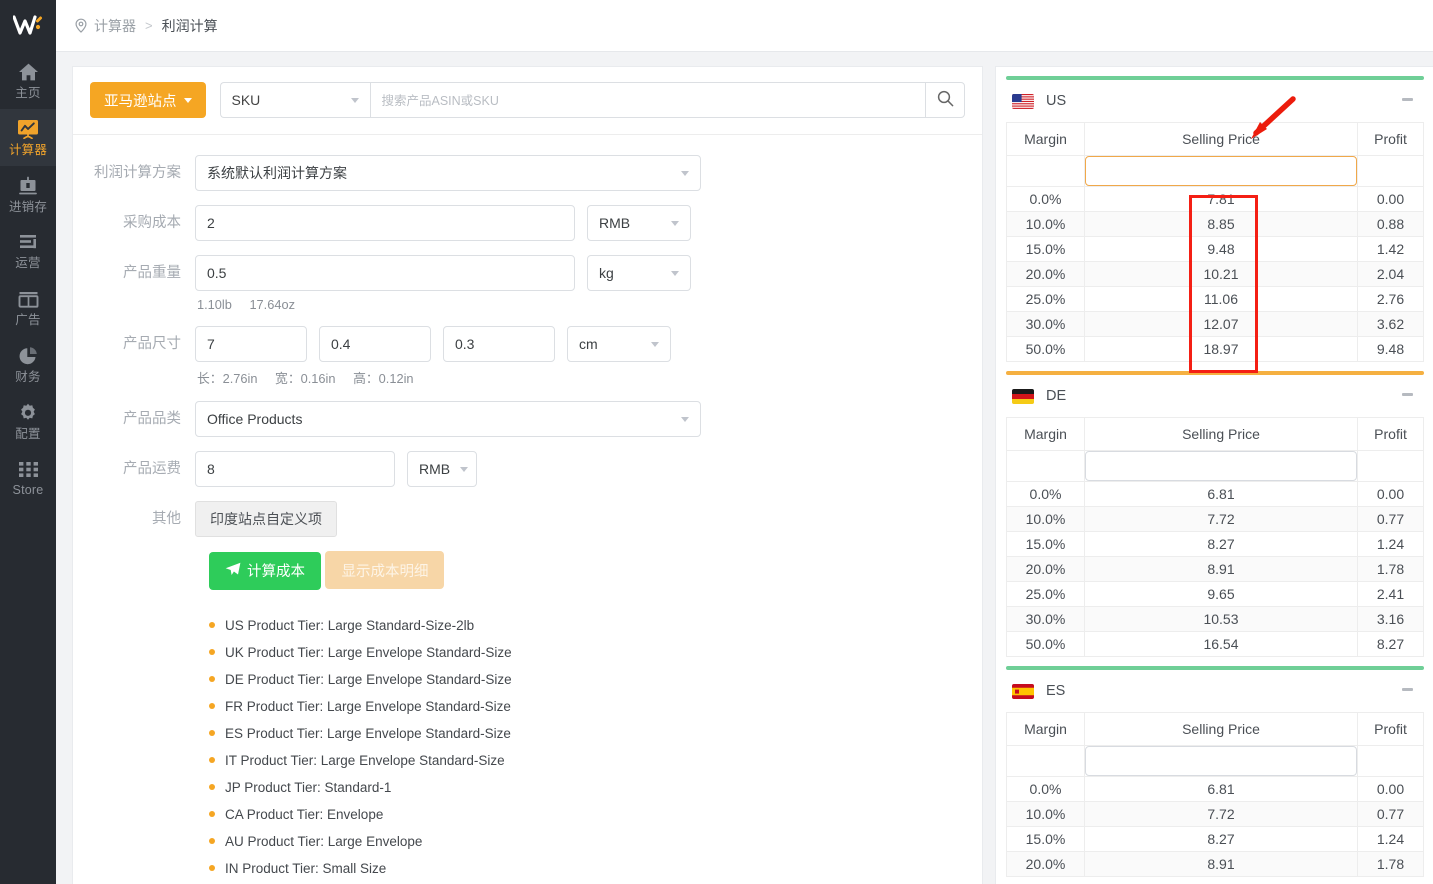  What do you see at coordinates (1221, 171) in the screenshot?
I see `selling-price-input-us` at bounding box center [1221, 171].